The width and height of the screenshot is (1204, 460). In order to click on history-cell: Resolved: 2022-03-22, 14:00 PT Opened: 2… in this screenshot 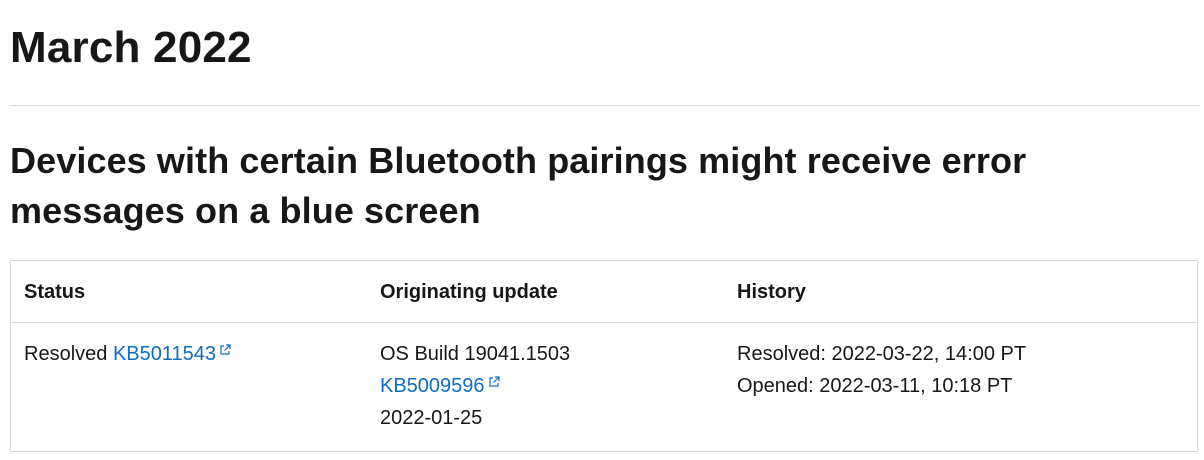, I will do `click(881, 370)`.